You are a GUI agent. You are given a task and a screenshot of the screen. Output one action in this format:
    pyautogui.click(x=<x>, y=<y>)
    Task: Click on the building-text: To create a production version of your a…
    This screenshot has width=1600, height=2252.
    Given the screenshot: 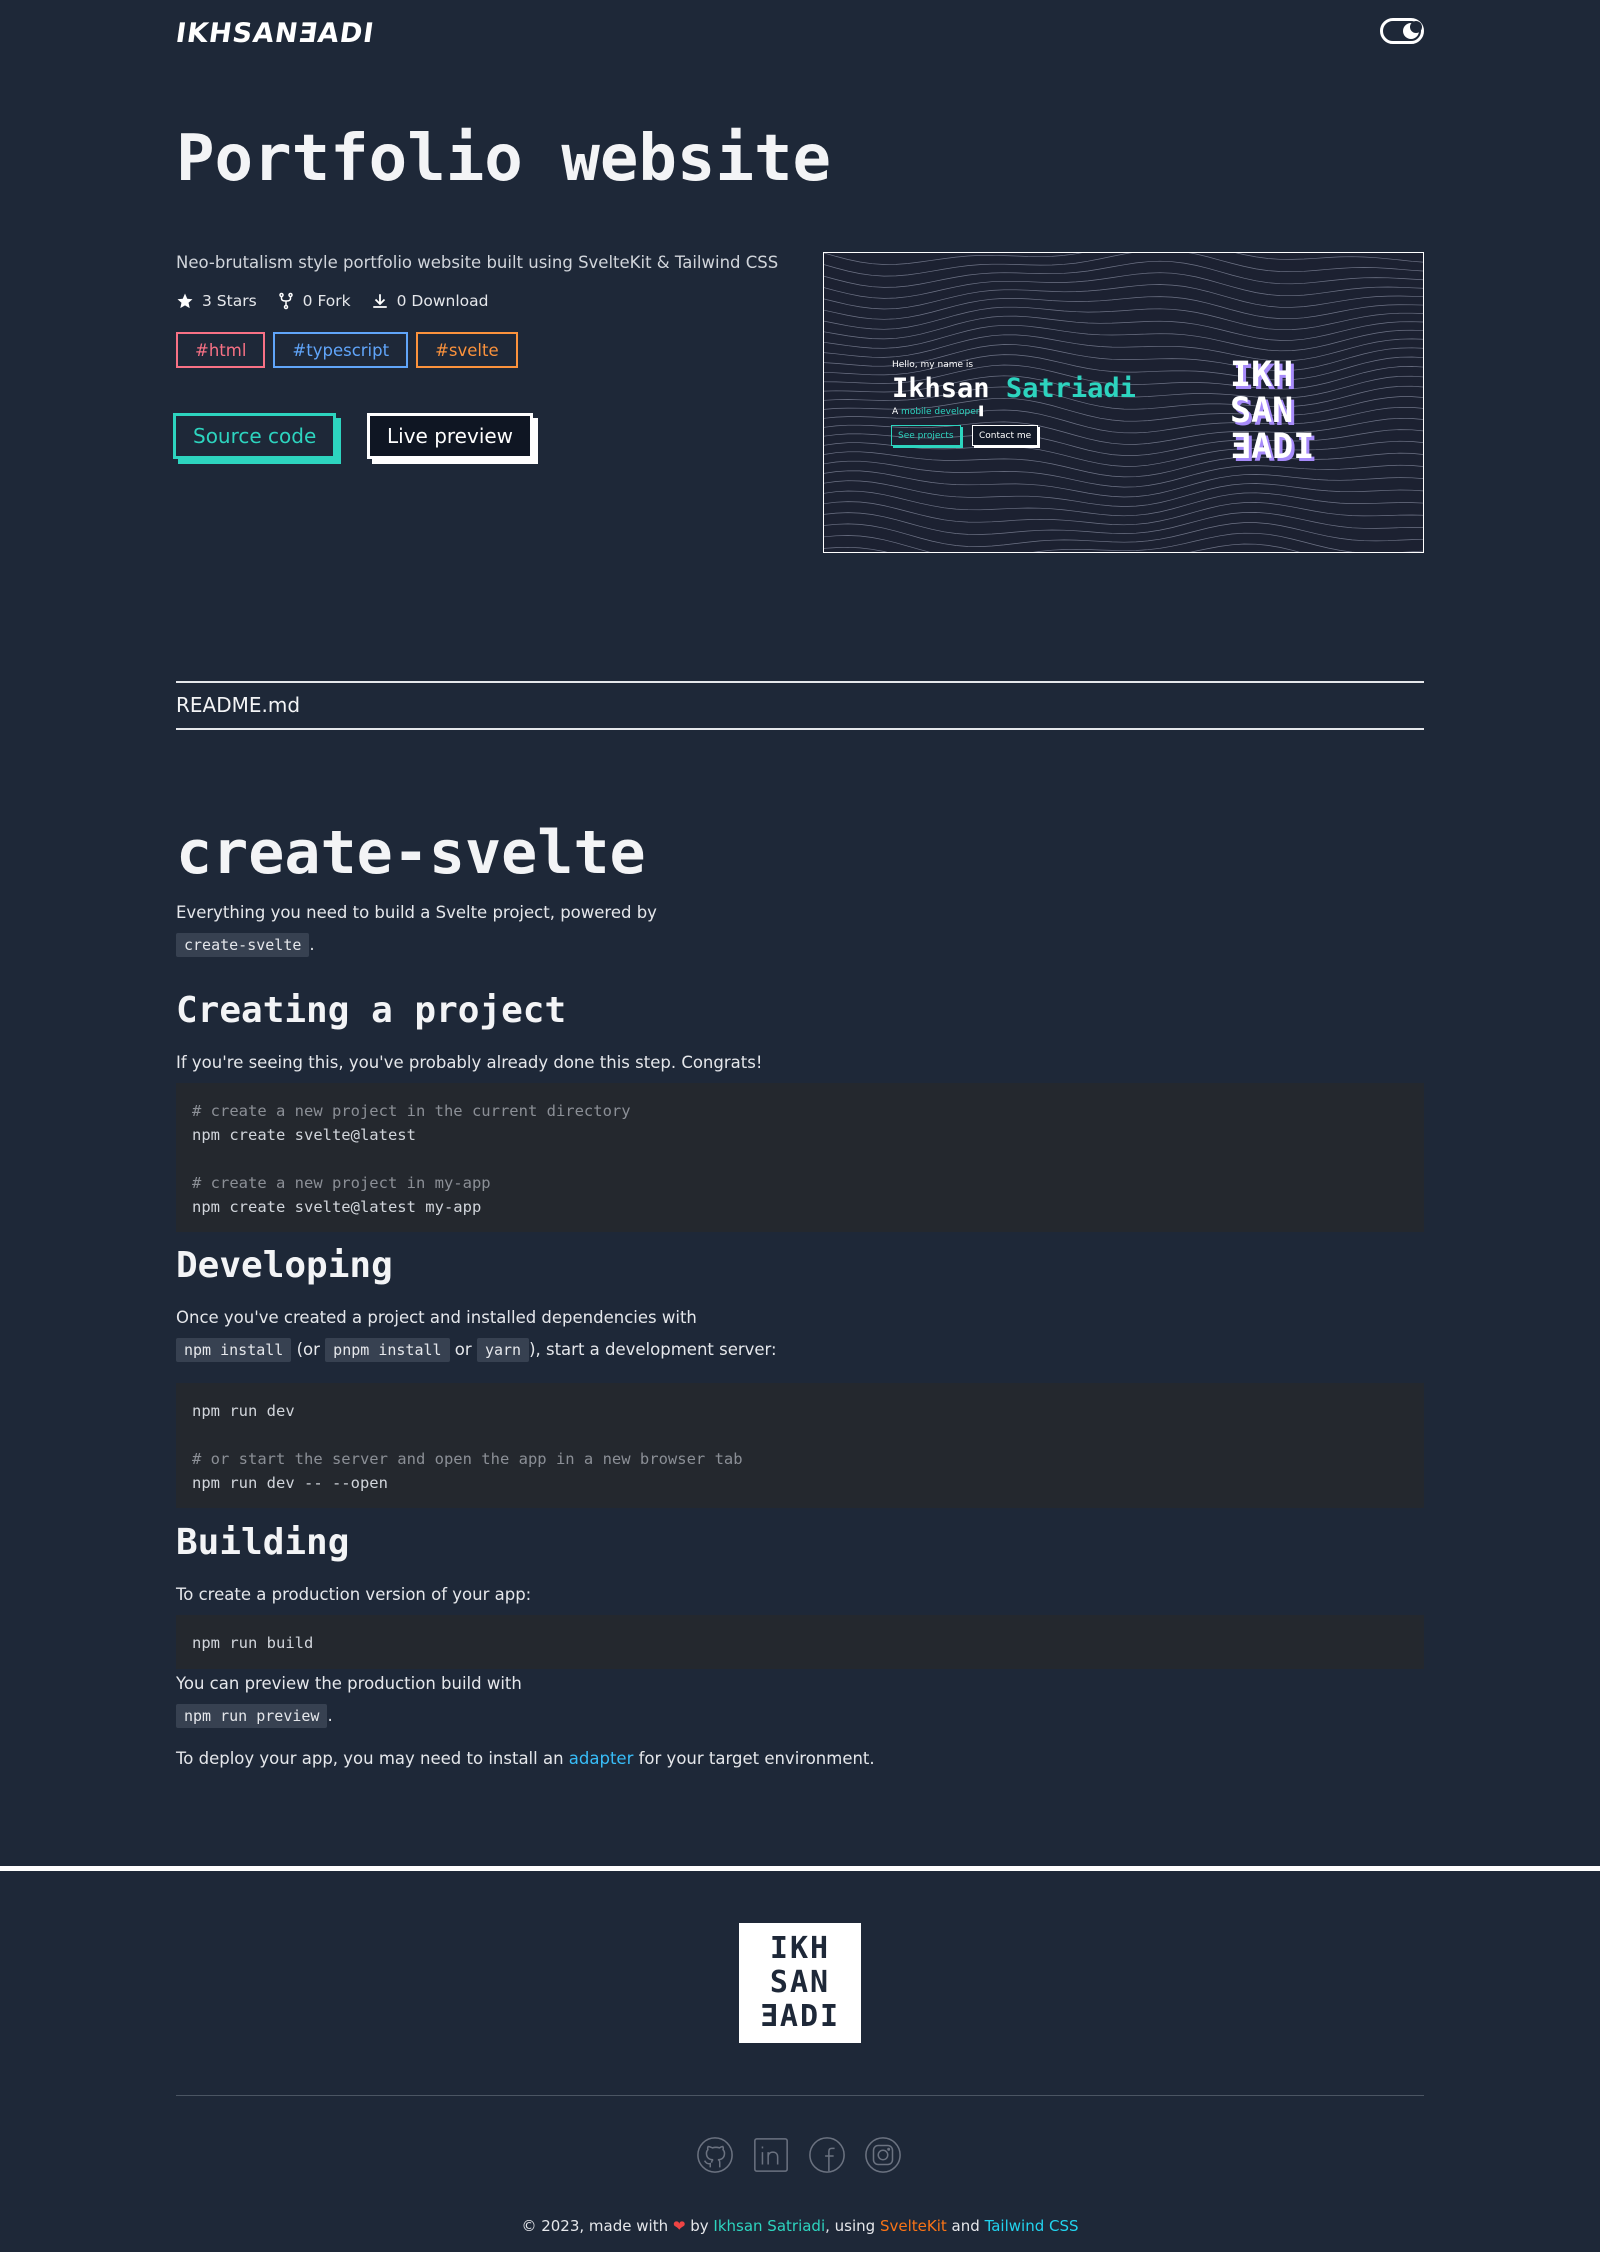 What is the action you would take?
    pyautogui.click(x=354, y=1594)
    